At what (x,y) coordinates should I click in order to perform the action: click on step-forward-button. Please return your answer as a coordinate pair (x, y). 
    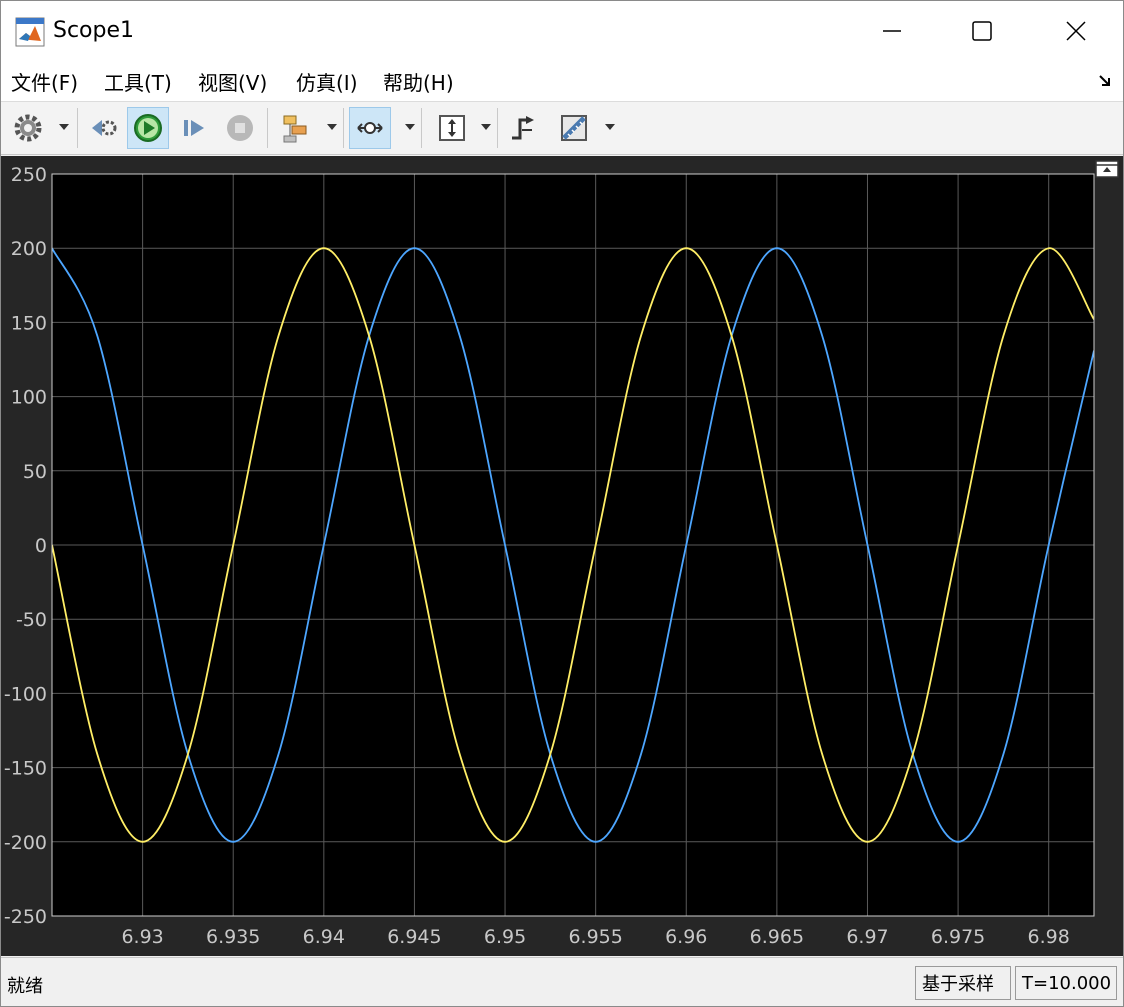
    Looking at the image, I should click on (194, 128).